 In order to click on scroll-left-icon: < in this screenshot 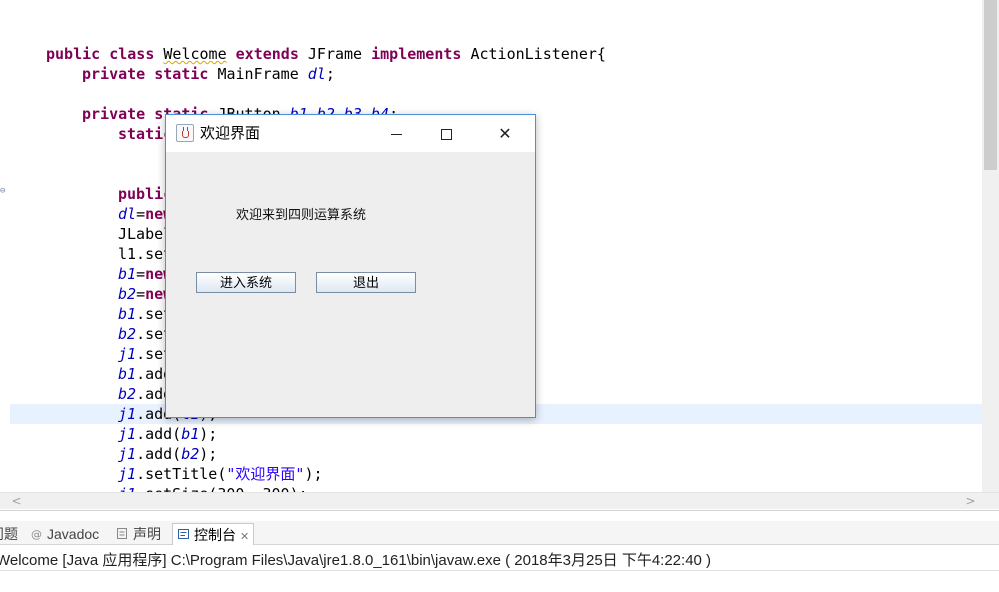, I will do `click(16, 501)`.